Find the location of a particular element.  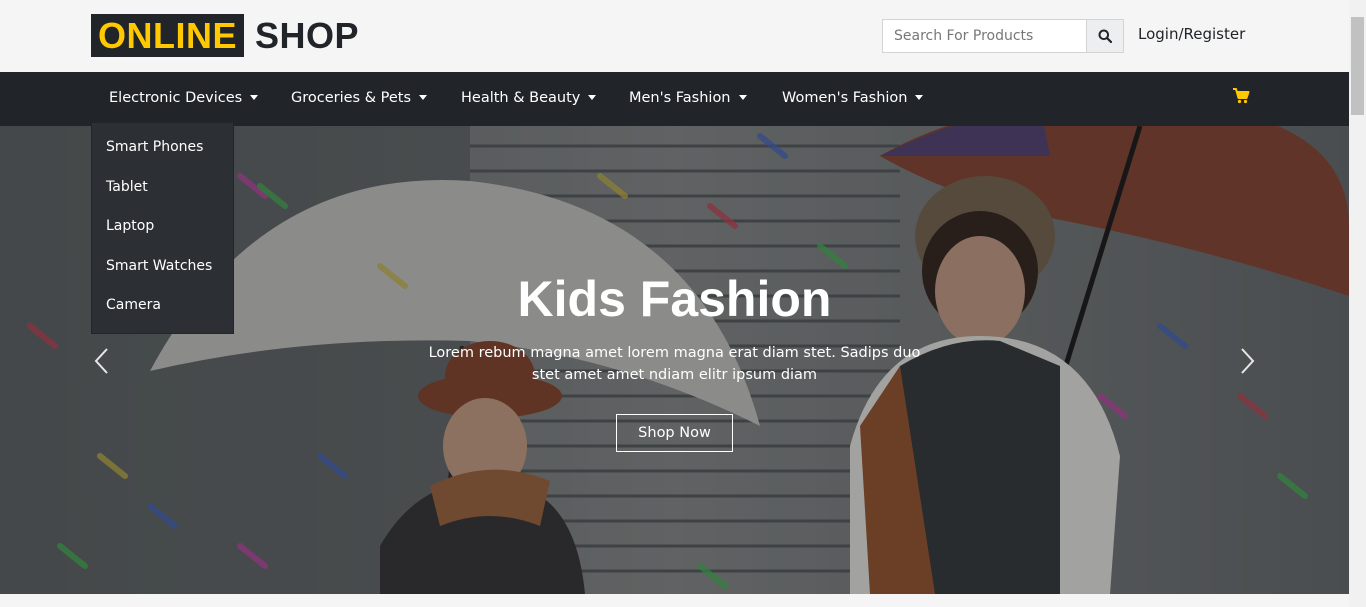

dropdown-item-tablet: Tablet is located at coordinates (162, 188).